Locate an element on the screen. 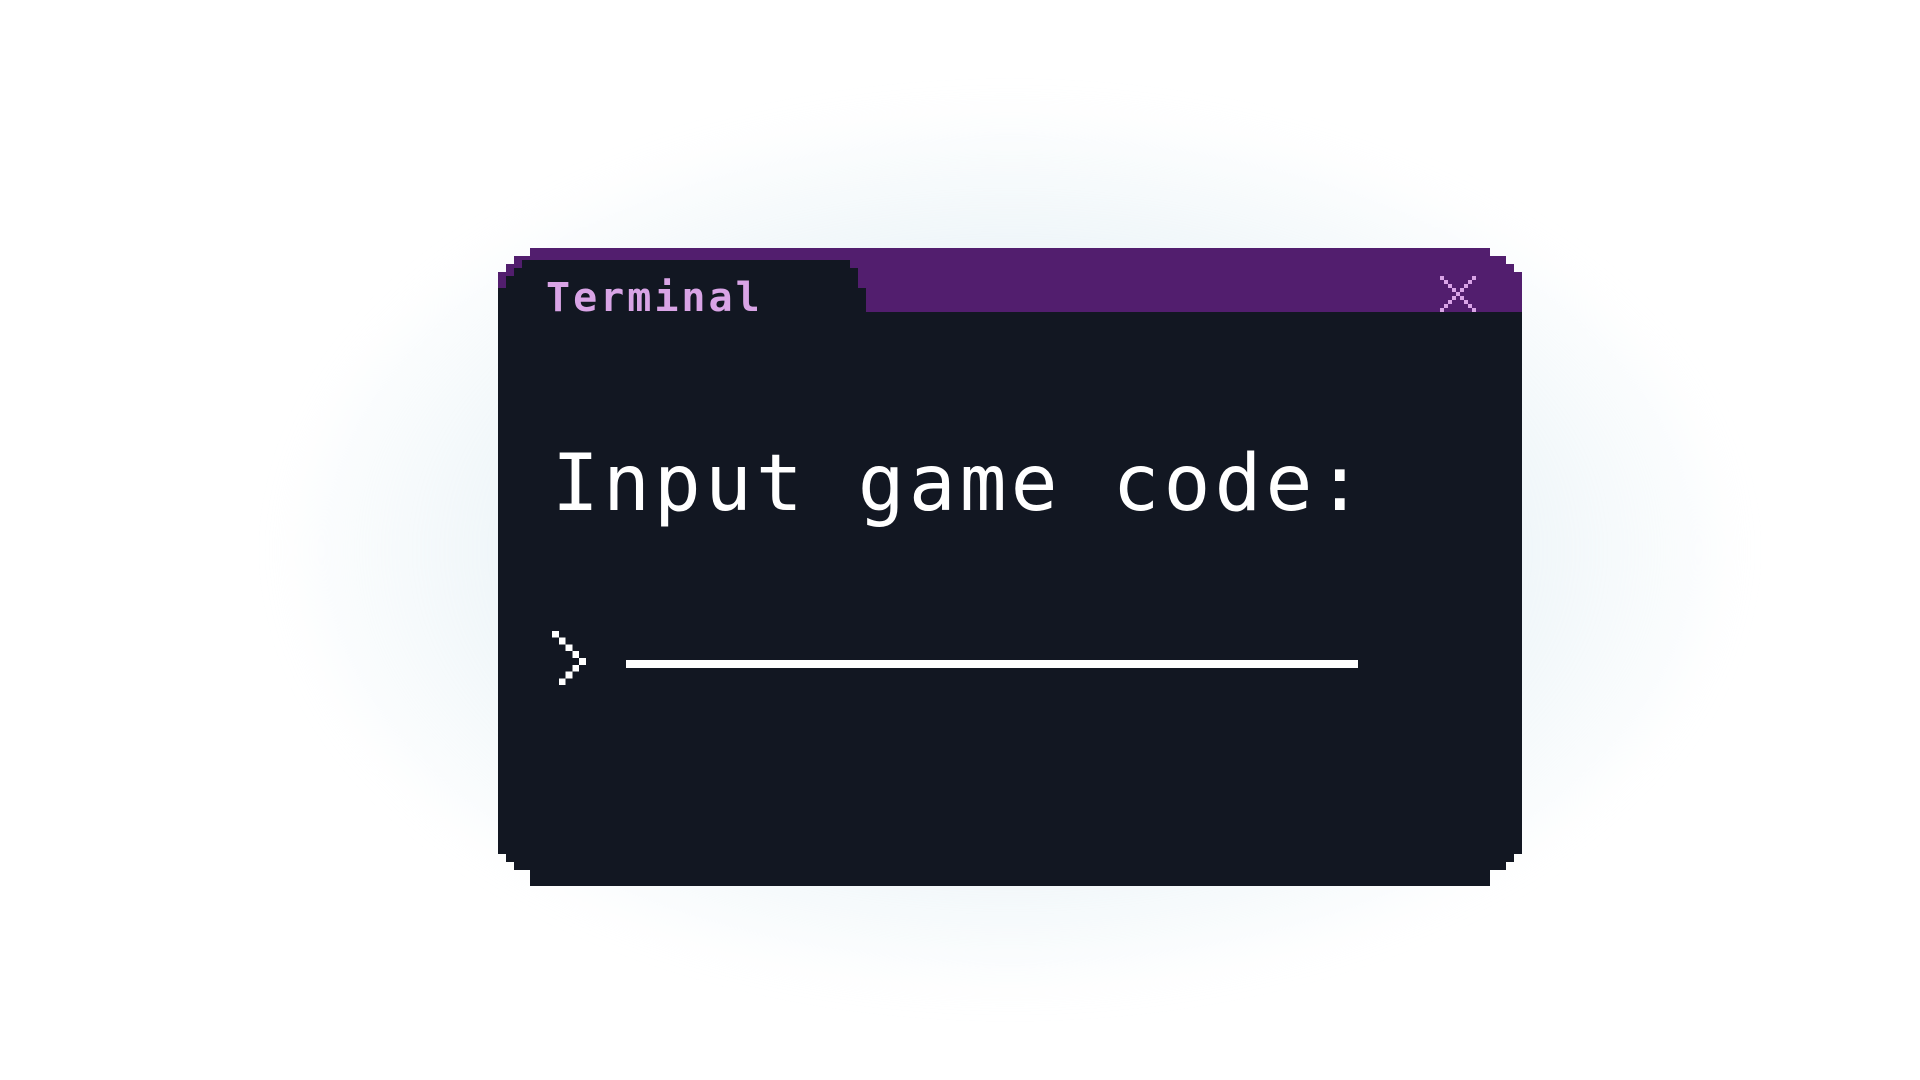  tab-terminal: Terminal is located at coordinates (654, 298).